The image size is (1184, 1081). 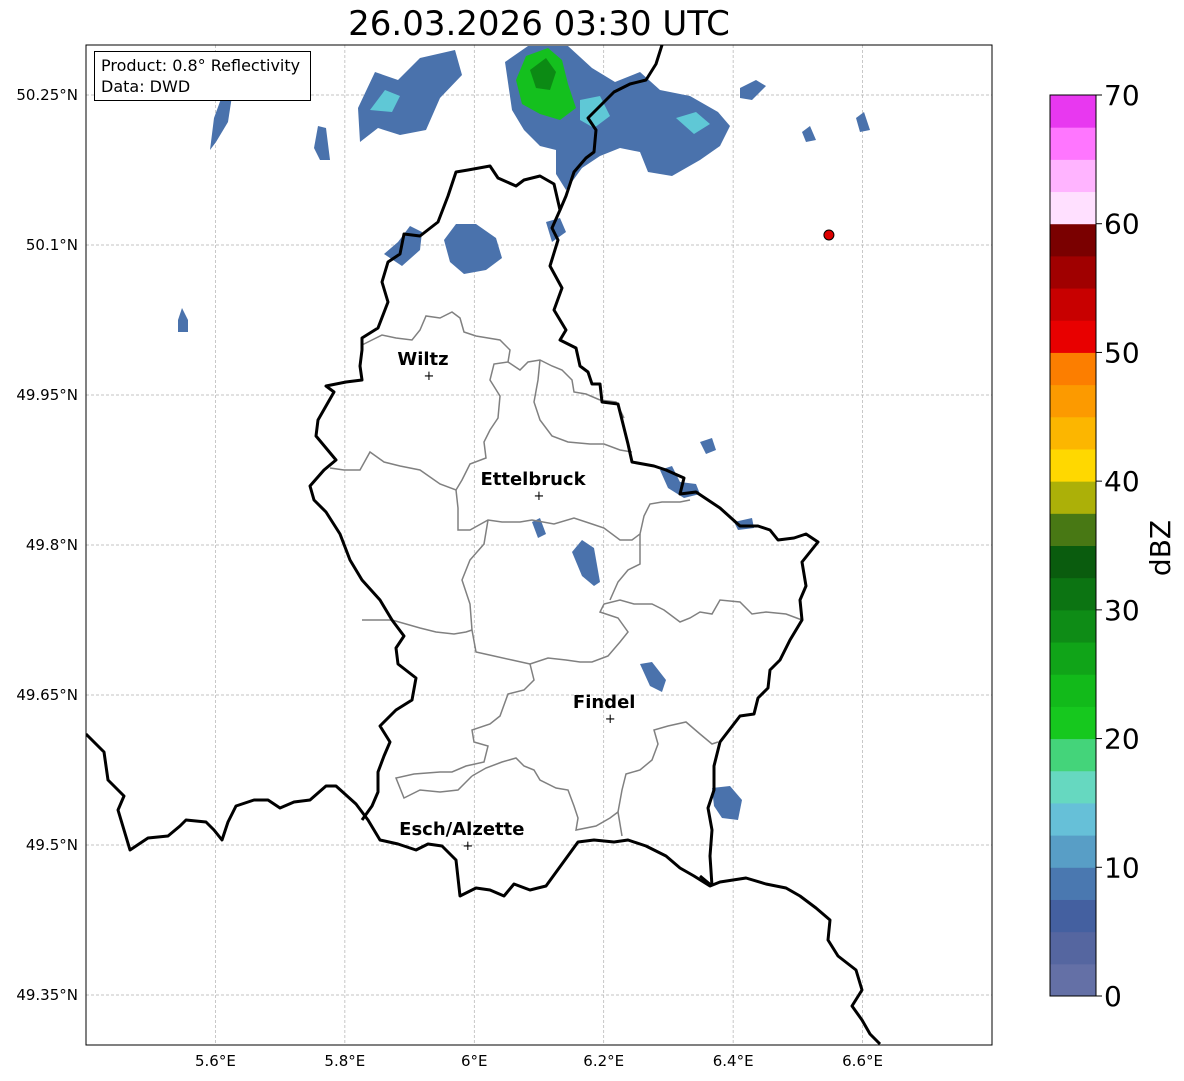 What do you see at coordinates (1118, 546) in the screenshot?
I see `colorbar-ticks: 0 10 20 30 40 50 60 70` at bounding box center [1118, 546].